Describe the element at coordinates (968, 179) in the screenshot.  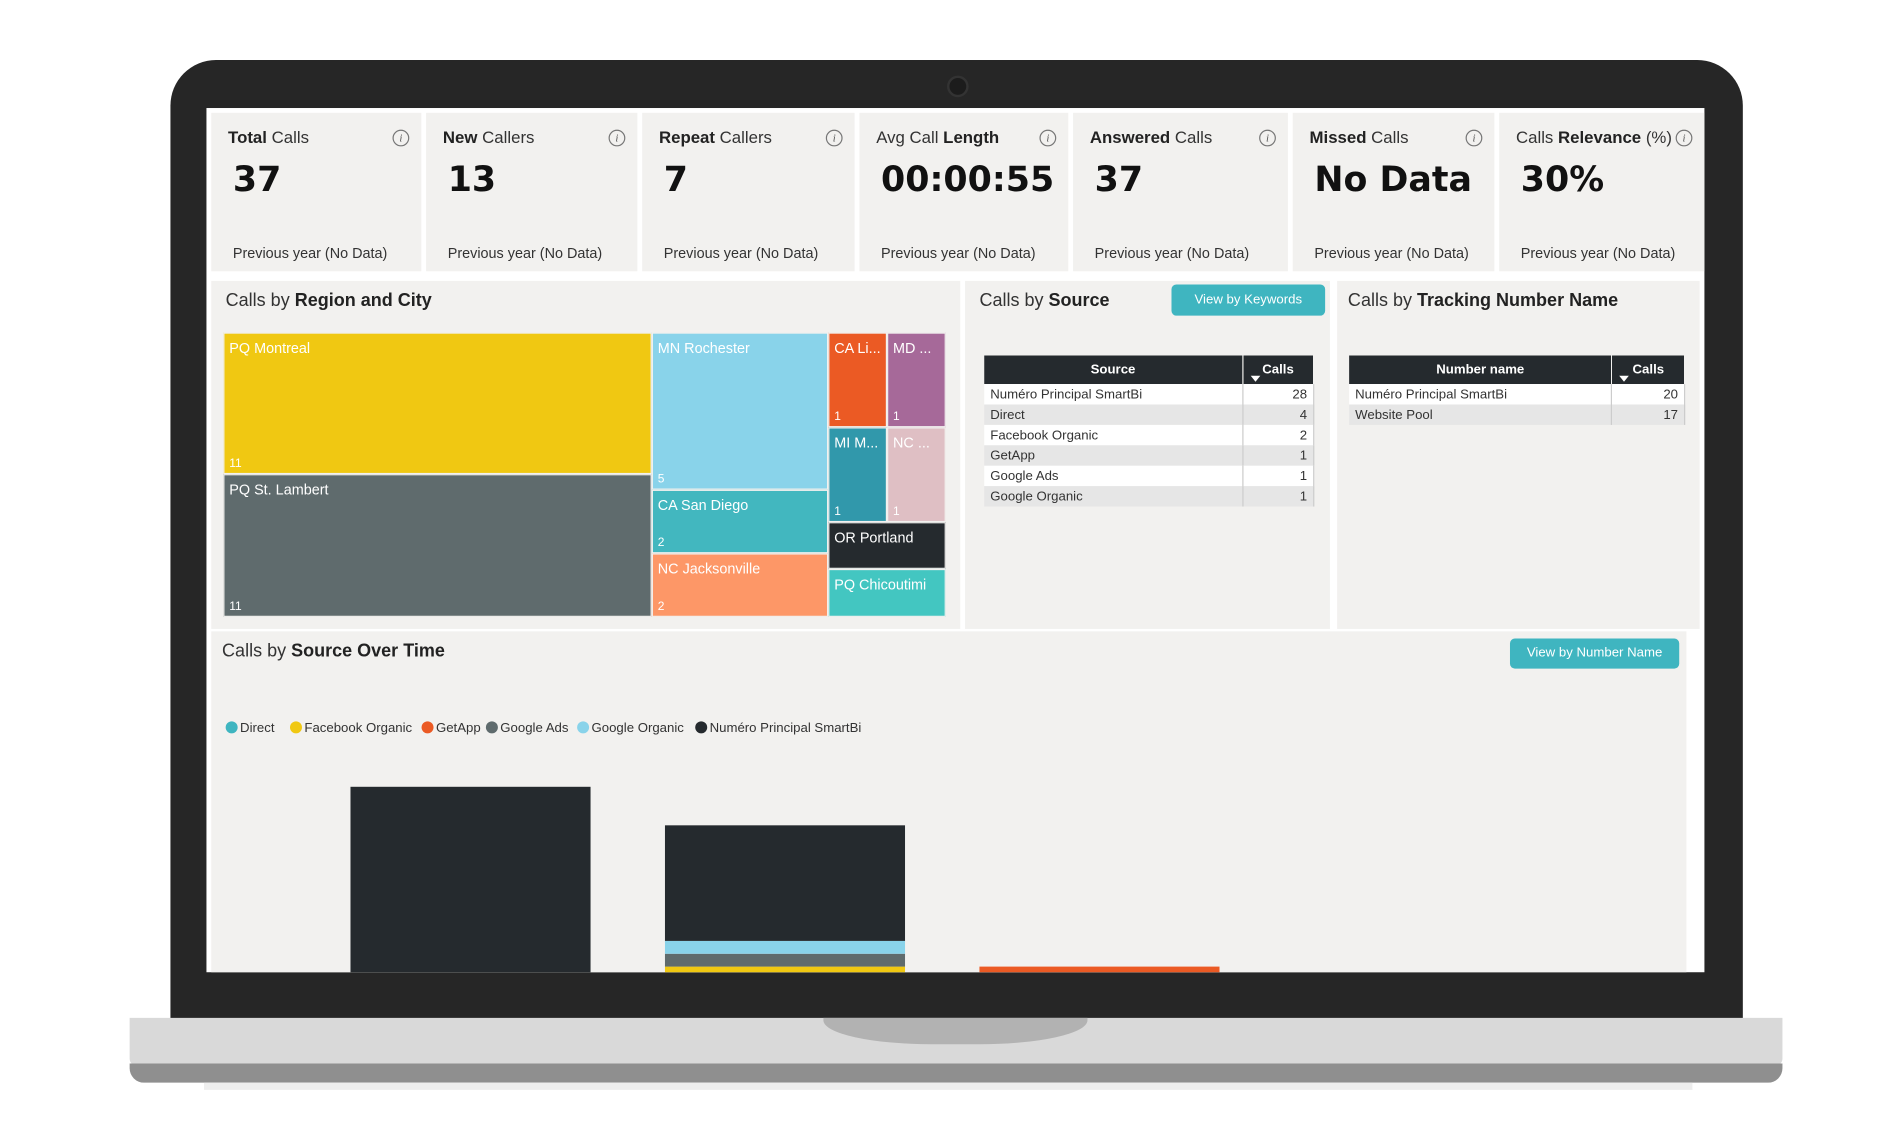
I see `kpi-value: 00:00:55` at that location.